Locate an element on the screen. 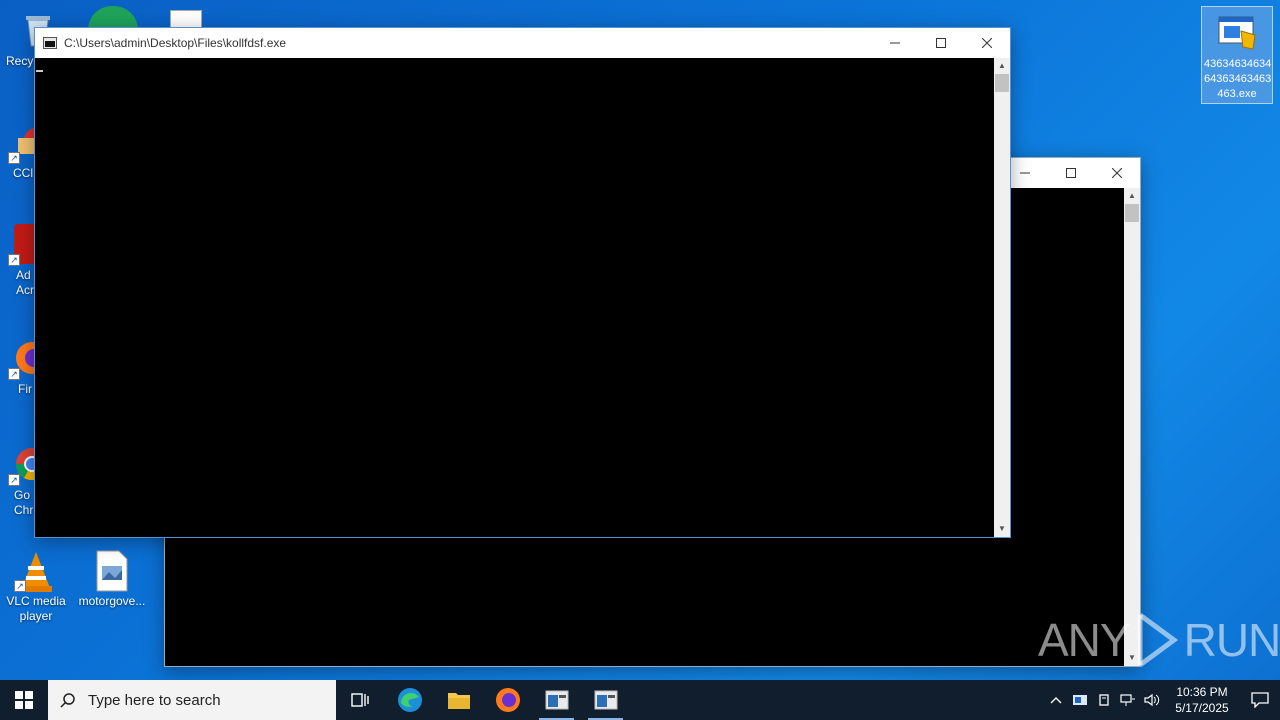 Image resolution: width=1280 pixels, height=720 pixels. executable-icon is located at coordinates (1237, 33).